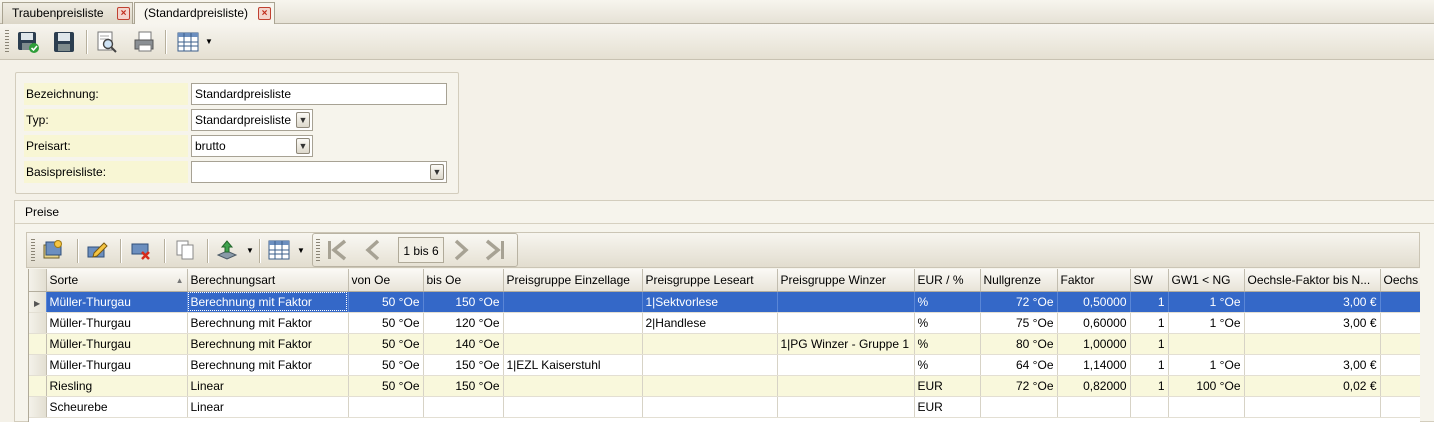  Describe the element at coordinates (268, 280) in the screenshot. I see `column-header-berechnungsart: Berechnungsart` at that location.